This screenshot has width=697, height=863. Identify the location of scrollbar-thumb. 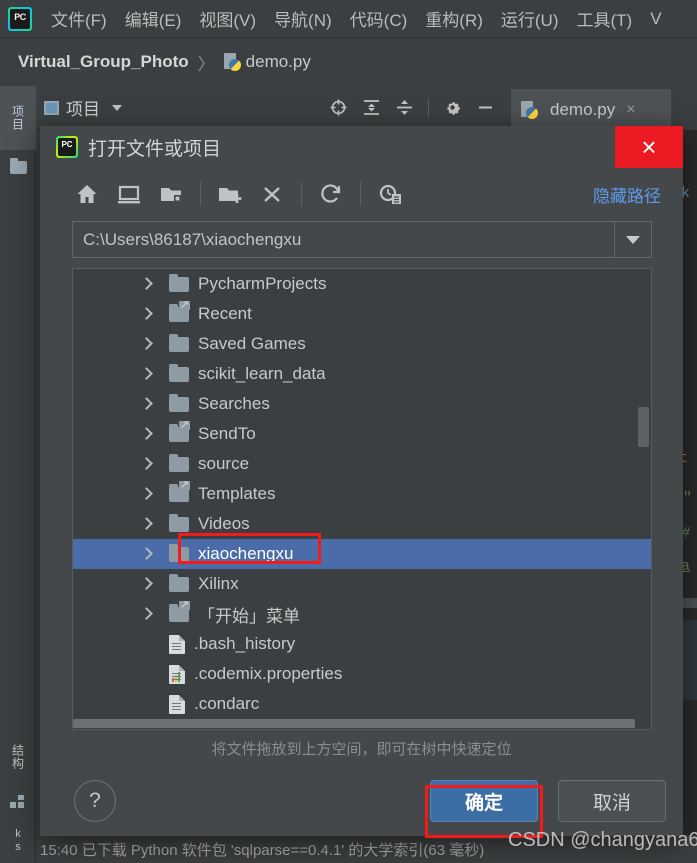
(354, 723).